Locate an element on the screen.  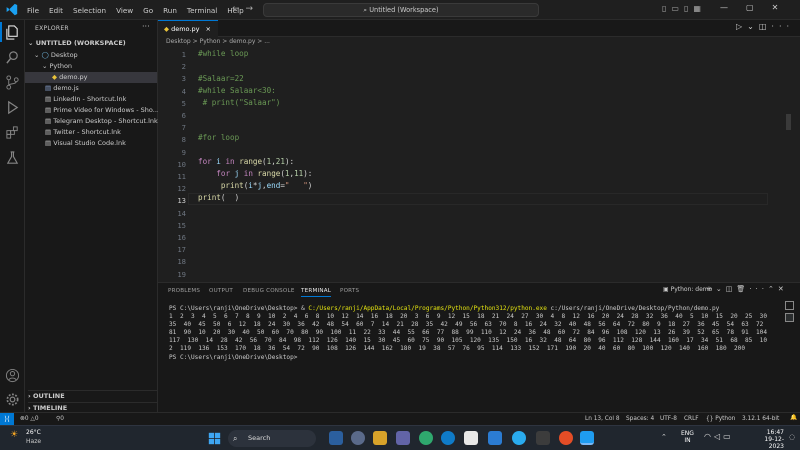
explorer-files-icon is located at coordinates (12, 32).